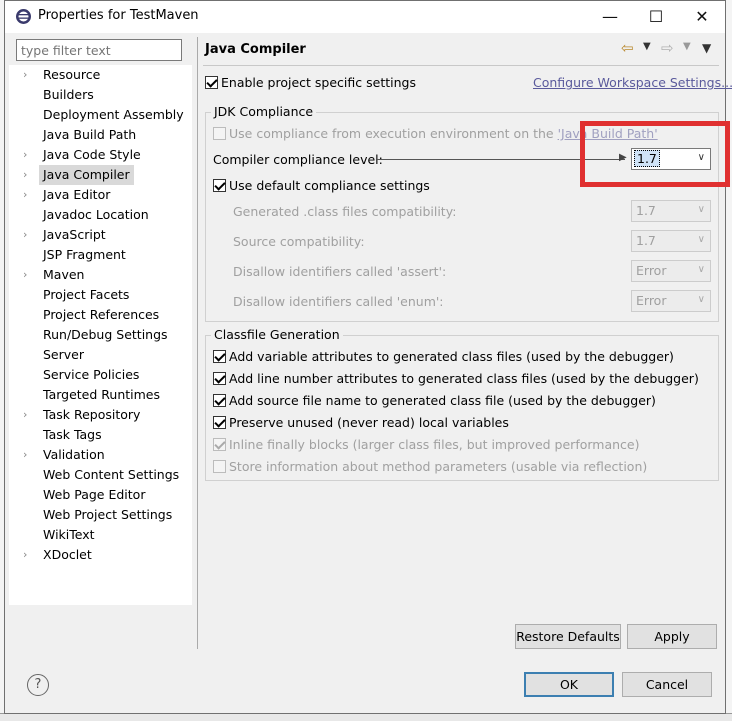 The width and height of the screenshot is (732, 721). What do you see at coordinates (646, 210) in the screenshot?
I see `class-compat-value: 1.7` at bounding box center [646, 210].